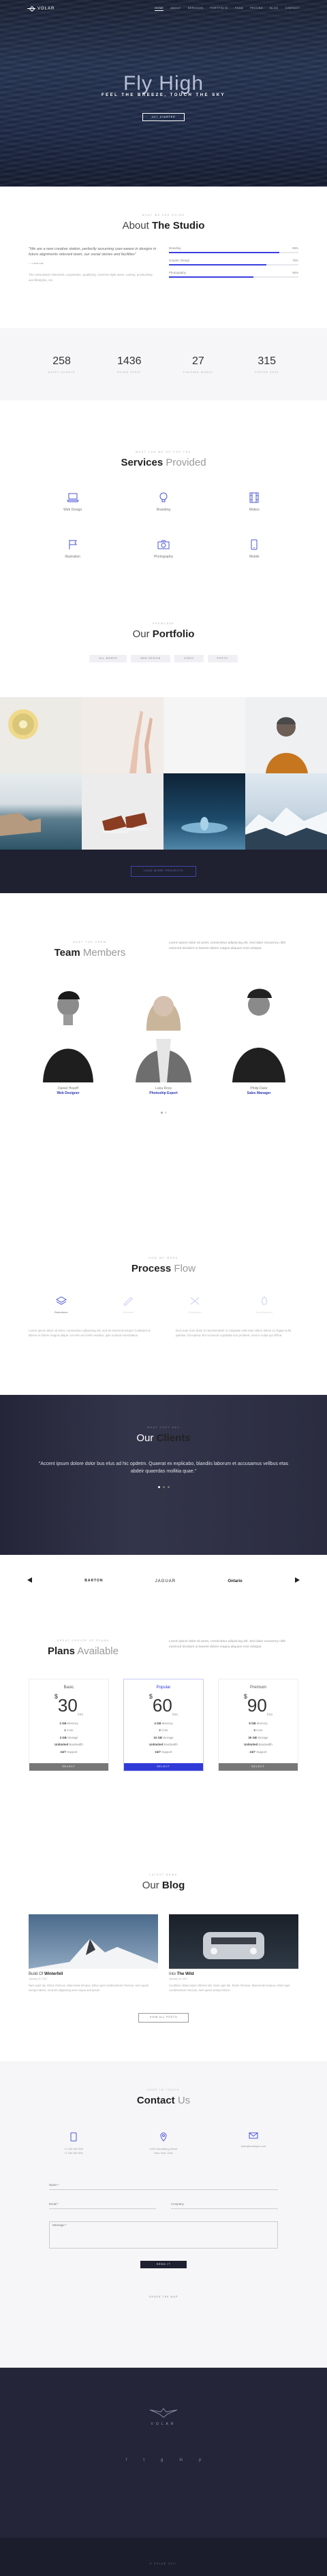 The width and height of the screenshot is (327, 2576). I want to click on service-item: Web Design, so click(73, 503).